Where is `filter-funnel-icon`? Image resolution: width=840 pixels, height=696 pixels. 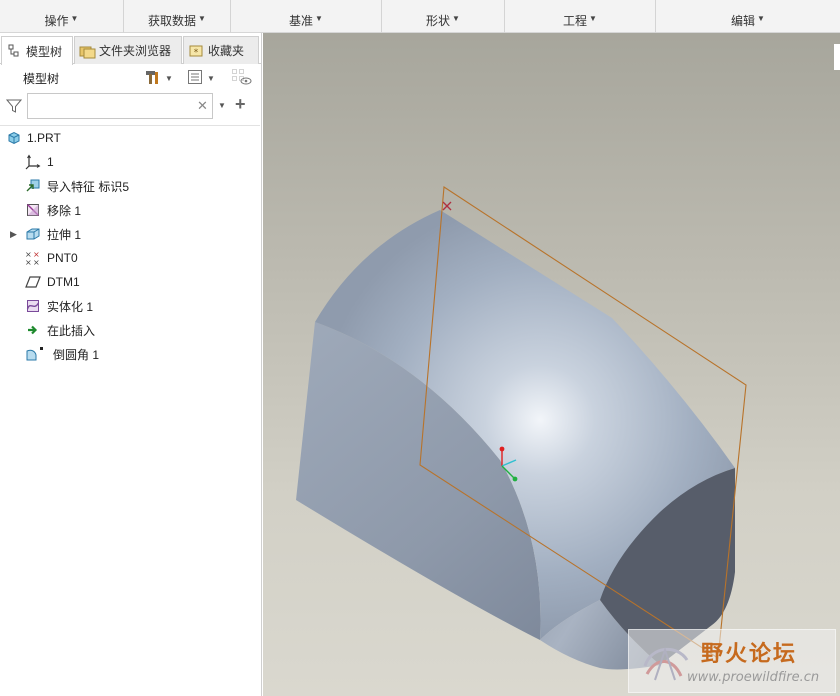
filter-funnel-icon is located at coordinates (14, 107).